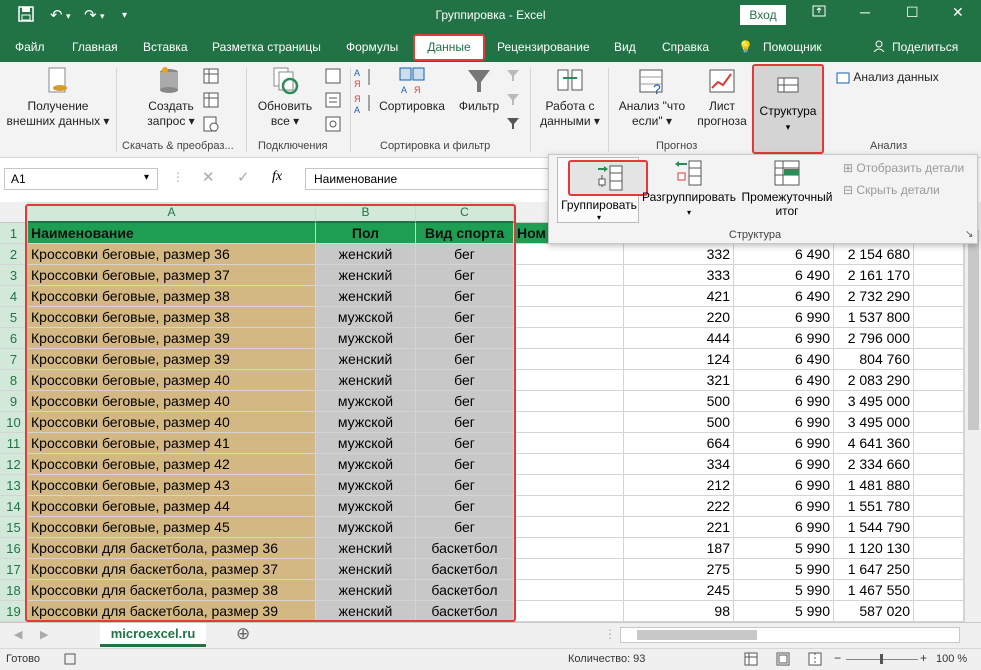 This screenshot has width=981, height=670. What do you see at coordinates (243, 634) in the screenshot?
I see `add-sheet-icon: ⊕` at bounding box center [243, 634].